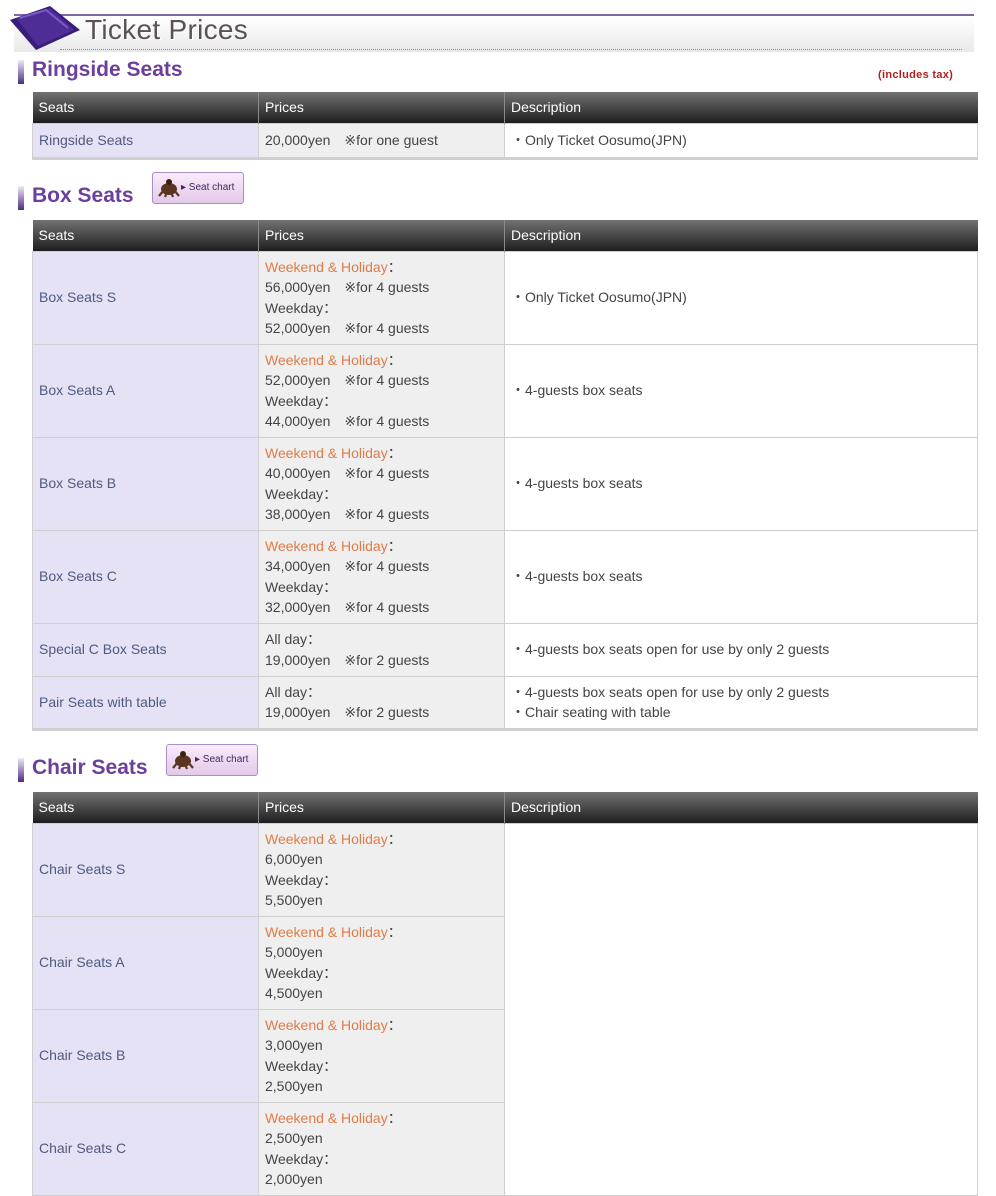 The height and width of the screenshot is (1196, 996). What do you see at coordinates (286, 639) in the screenshot?
I see `allday-label: All day` at bounding box center [286, 639].